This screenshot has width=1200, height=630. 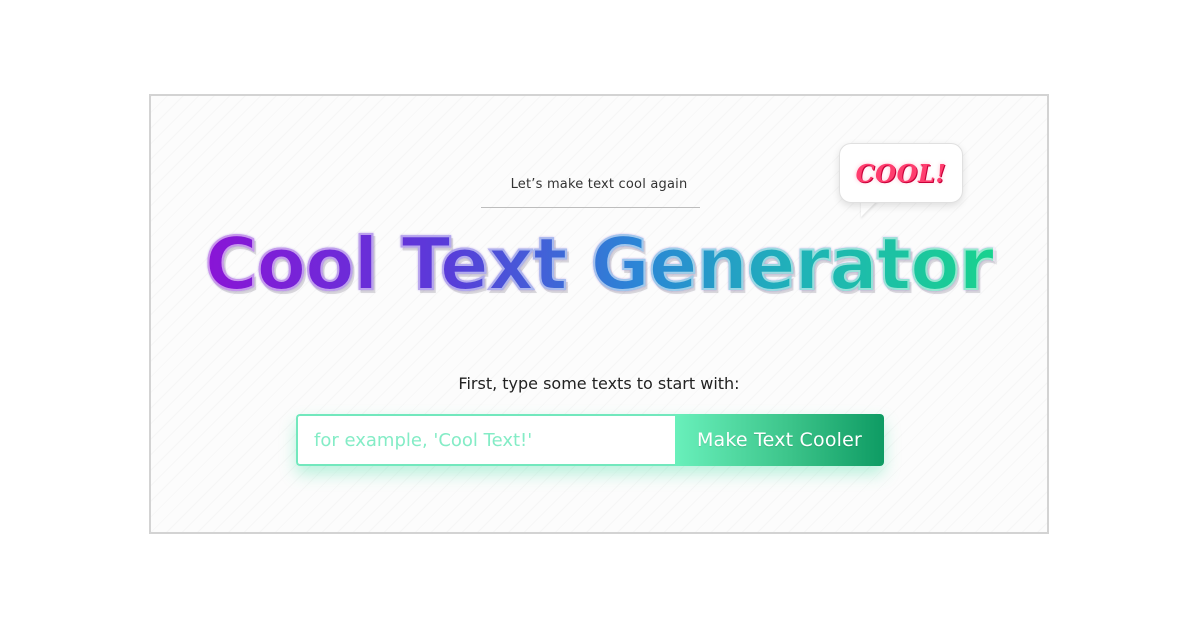 I want to click on badge-text: COOL!, so click(x=901, y=173).